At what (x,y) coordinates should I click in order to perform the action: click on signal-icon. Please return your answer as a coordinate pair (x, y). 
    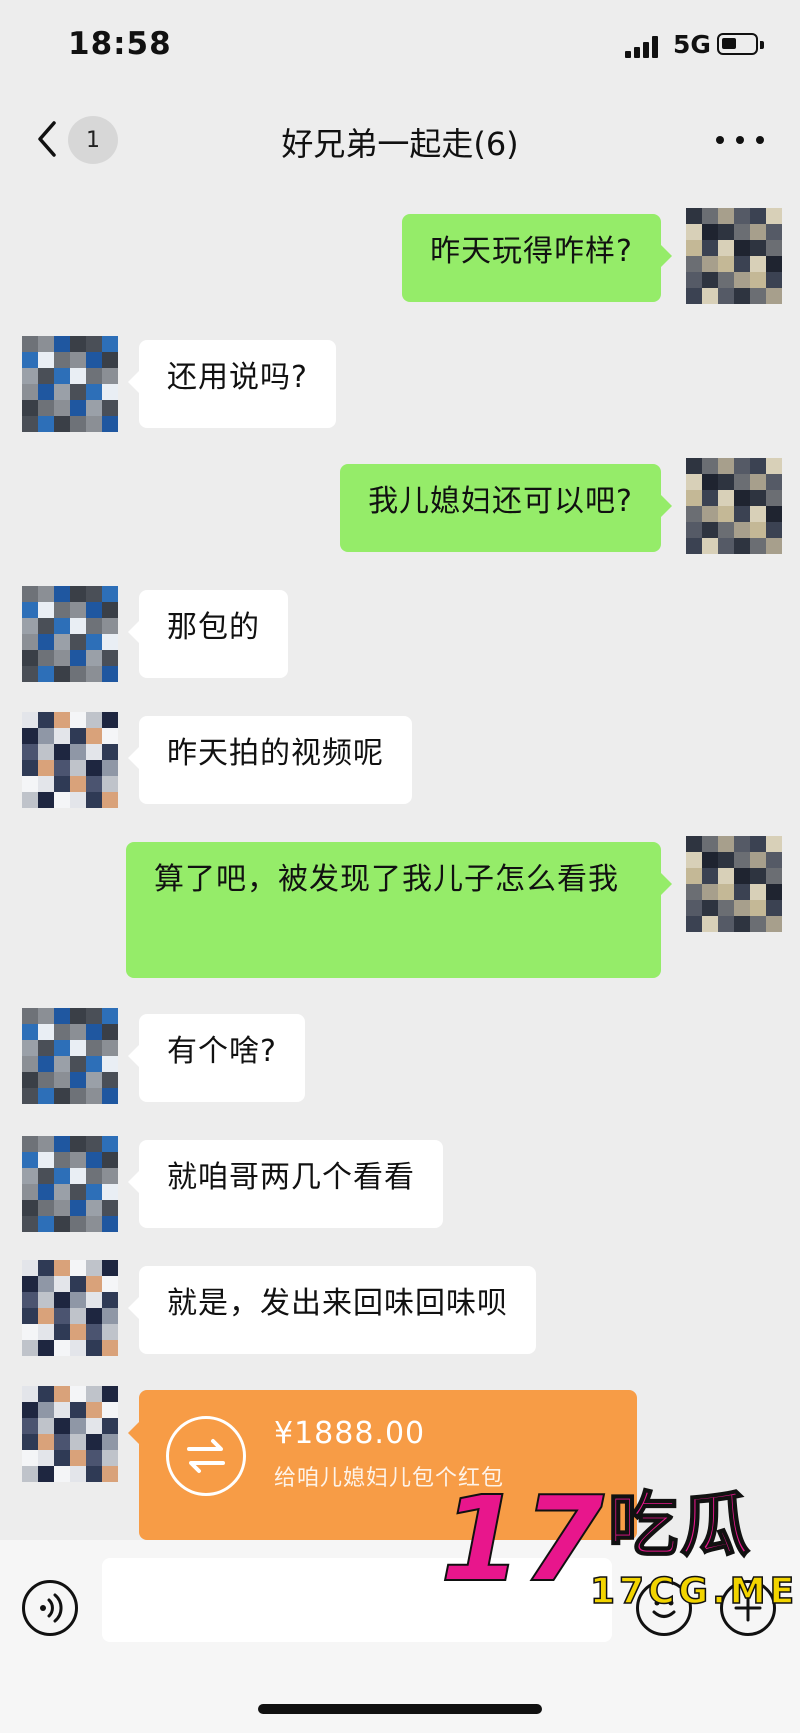
    Looking at the image, I should click on (642, 47).